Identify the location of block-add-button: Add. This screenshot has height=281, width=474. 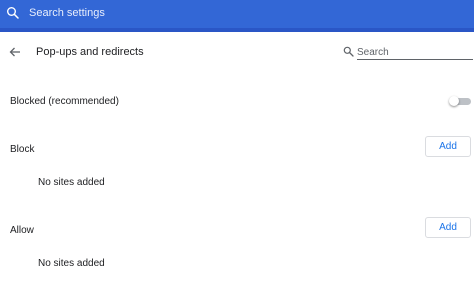
(448, 146).